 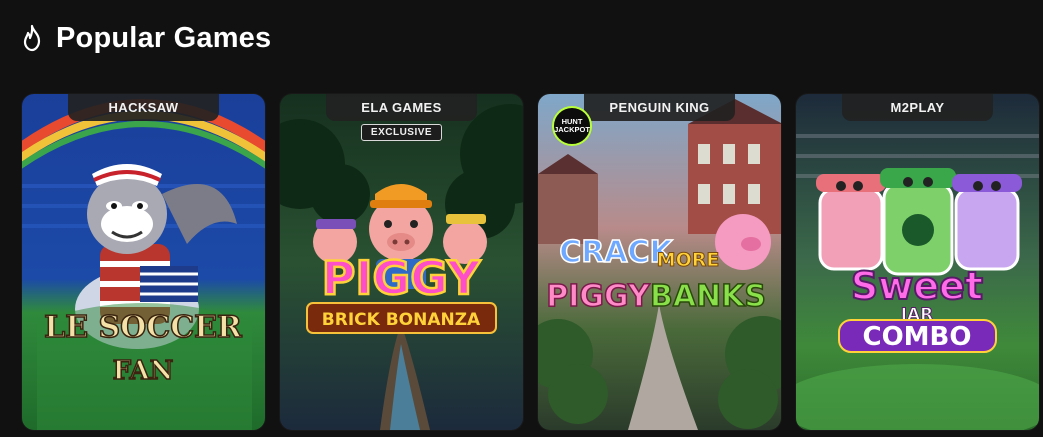 What do you see at coordinates (401, 107) in the screenshot?
I see `provider-tab: ELA GAMES` at bounding box center [401, 107].